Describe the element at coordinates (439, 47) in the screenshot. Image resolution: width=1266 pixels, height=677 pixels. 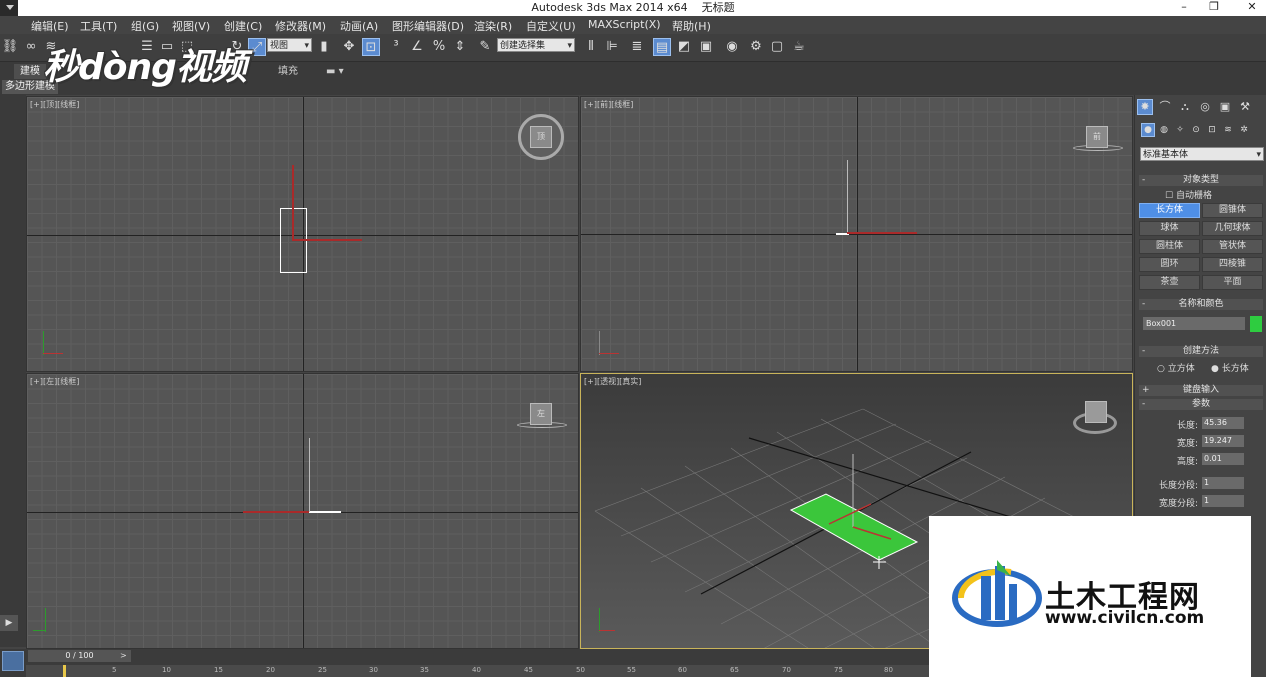
I see `percent-snap-icon: %` at that location.